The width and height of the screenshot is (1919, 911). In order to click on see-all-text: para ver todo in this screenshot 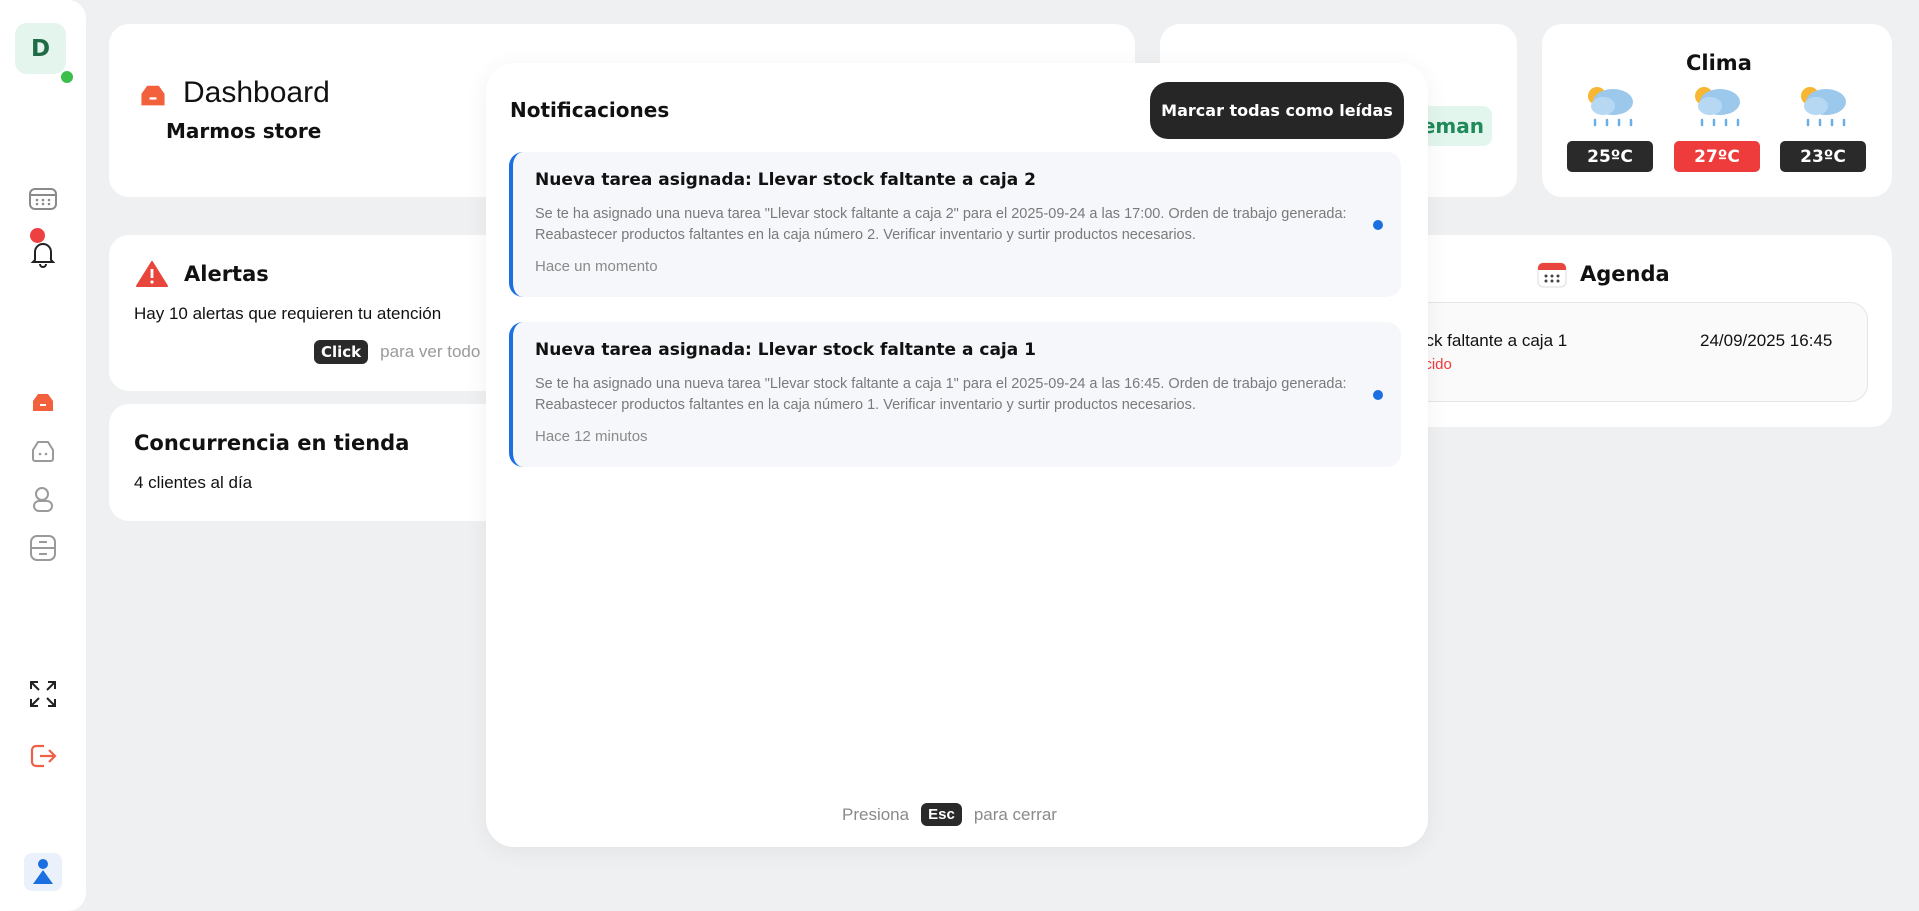, I will do `click(430, 351)`.